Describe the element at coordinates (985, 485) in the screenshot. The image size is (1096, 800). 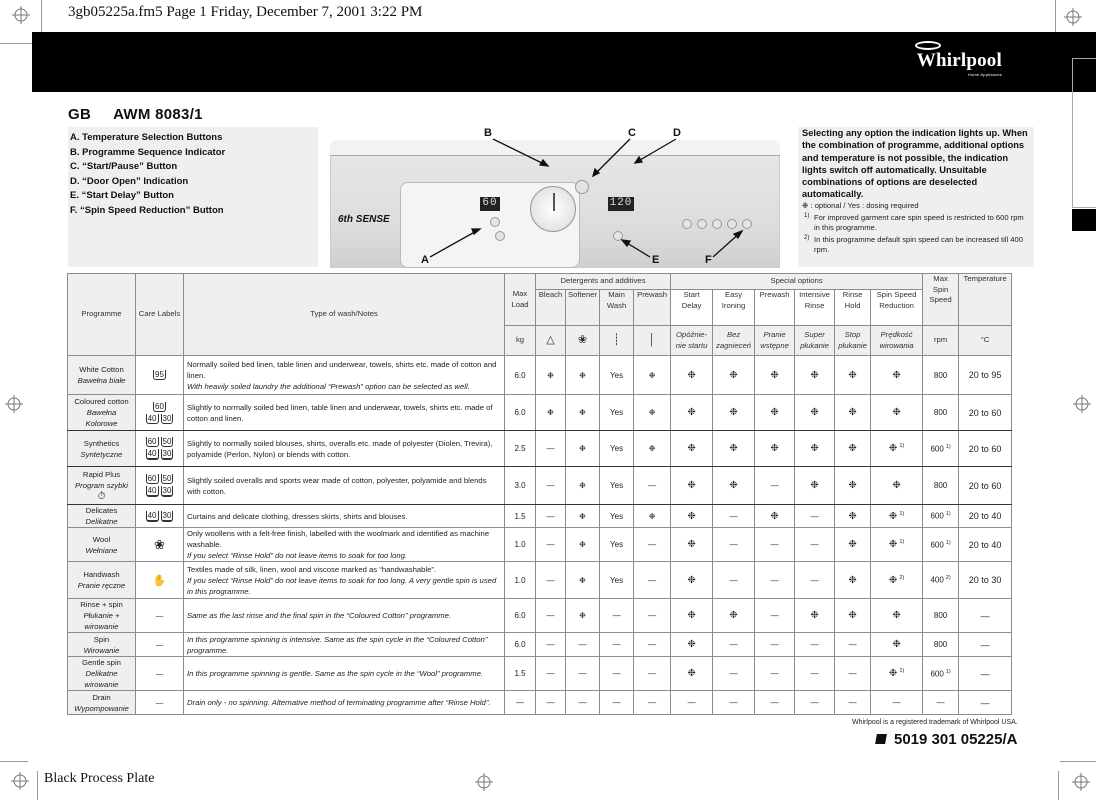
I see `temperature-cell: 20 to 60` at that location.